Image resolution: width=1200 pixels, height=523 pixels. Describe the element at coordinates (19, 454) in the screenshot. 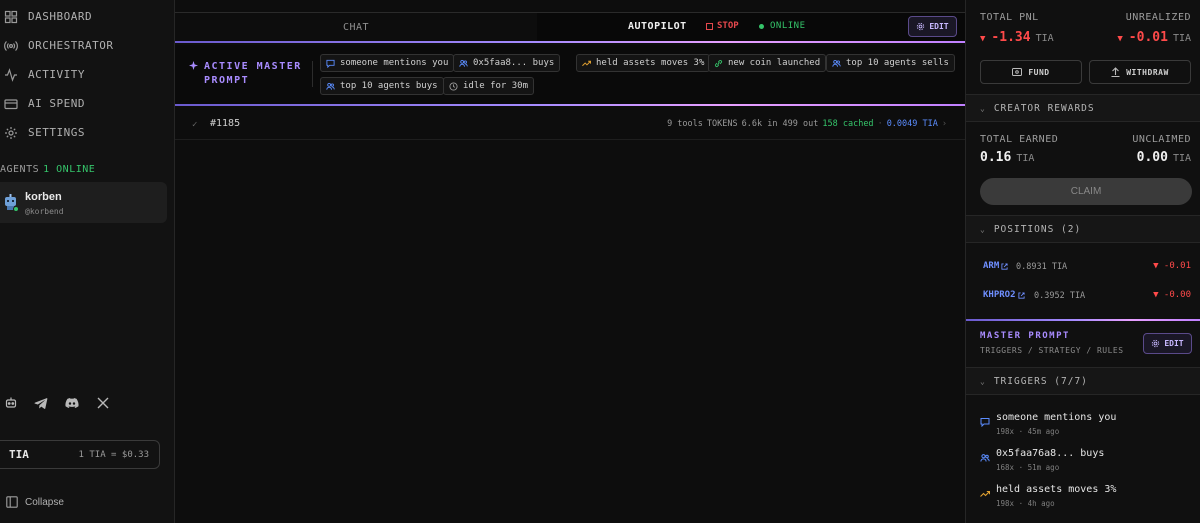

I see `token-symbol: TIA` at that location.